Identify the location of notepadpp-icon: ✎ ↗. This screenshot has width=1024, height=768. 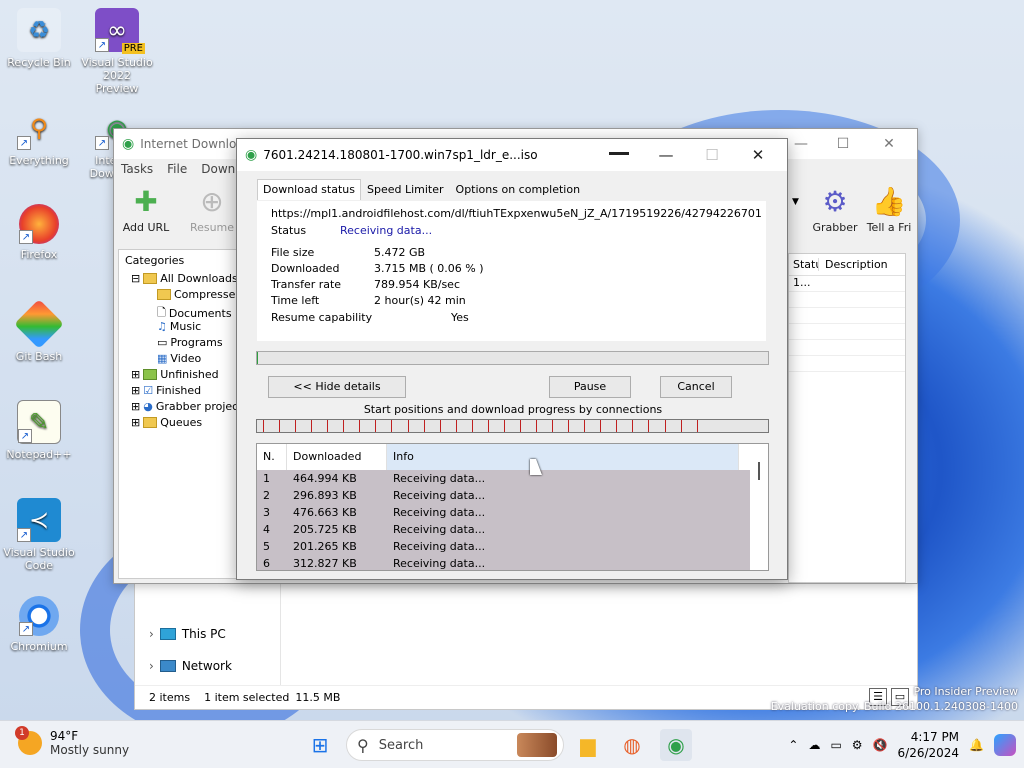
(39, 422).